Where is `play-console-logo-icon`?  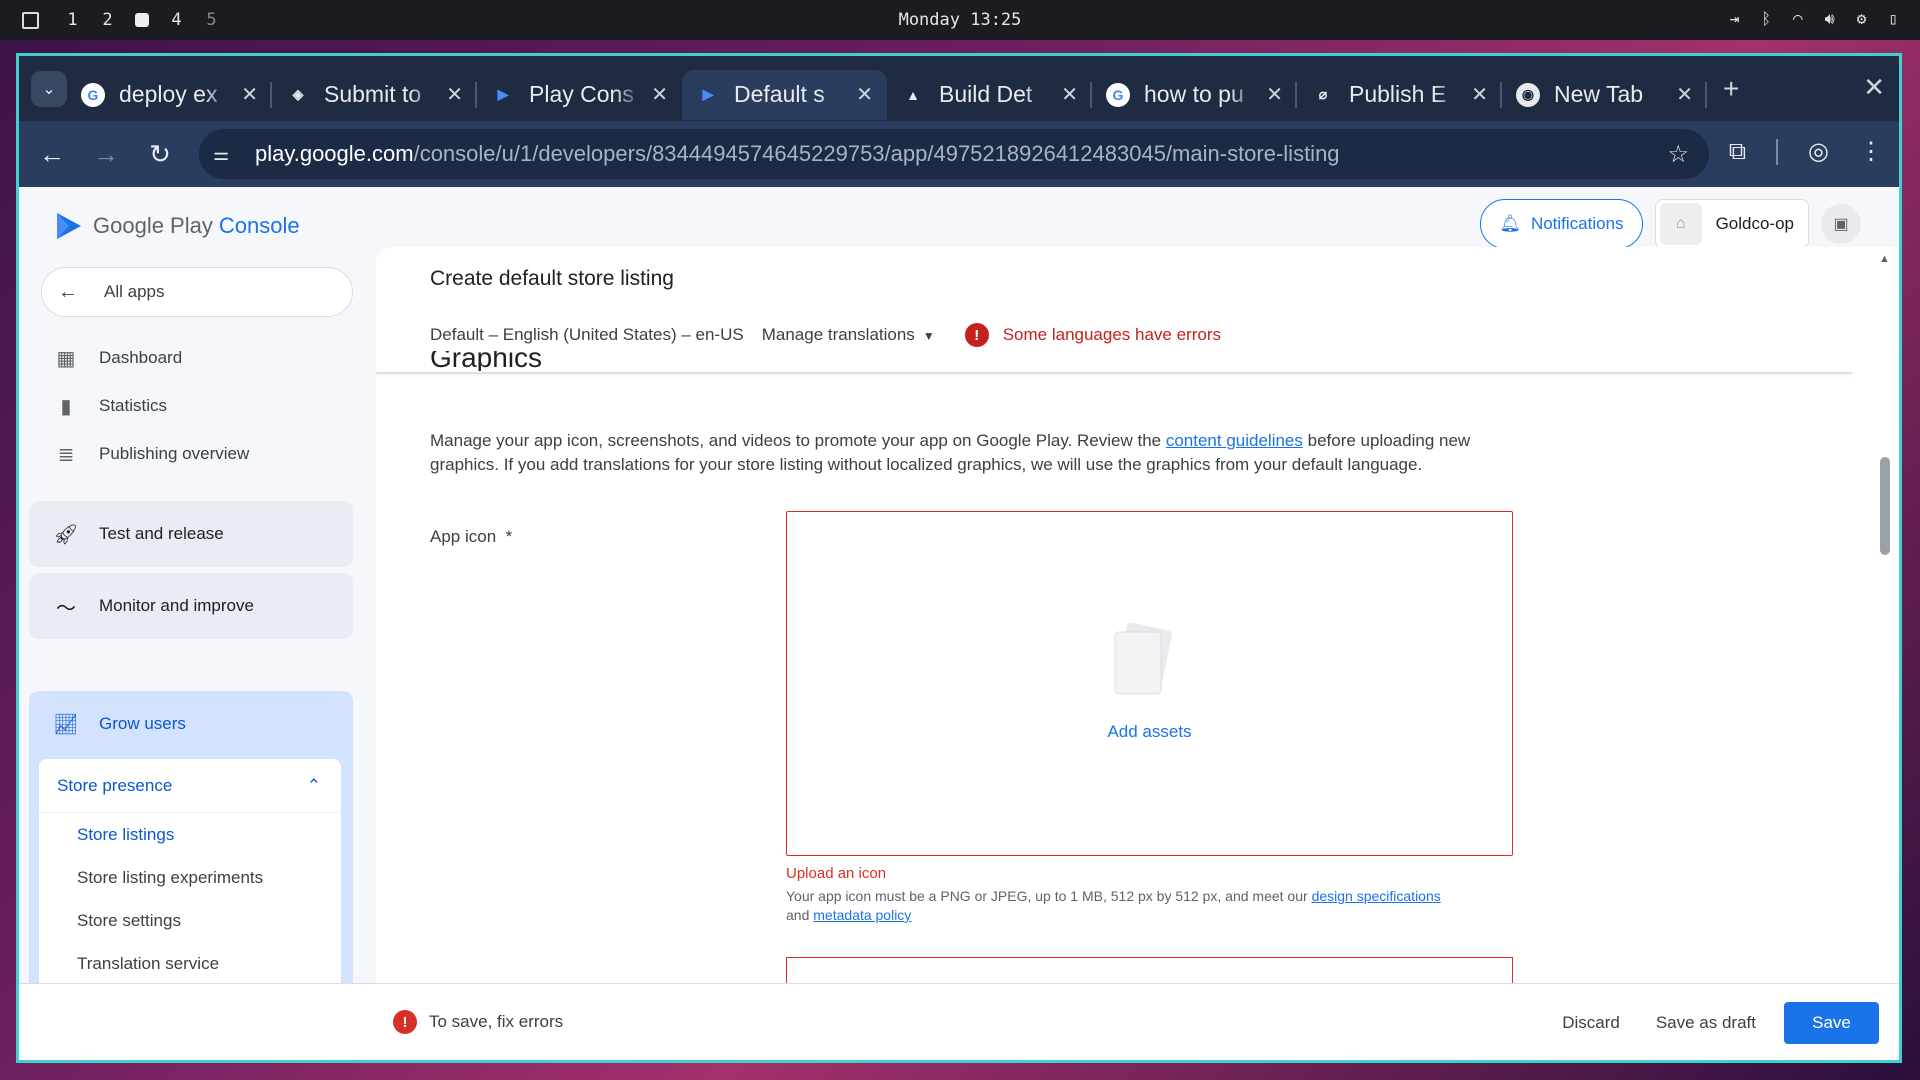
play-console-logo-icon is located at coordinates (69, 226).